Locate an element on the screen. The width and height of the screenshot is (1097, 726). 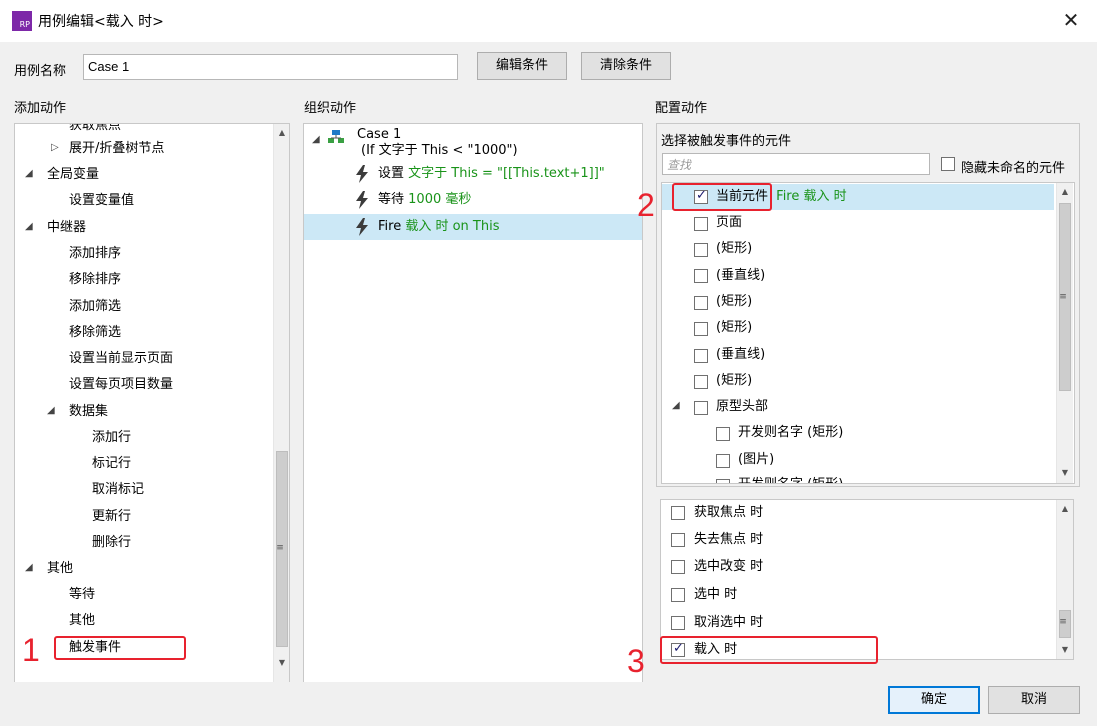
action-lightning-icon is located at coordinates (362, 200).